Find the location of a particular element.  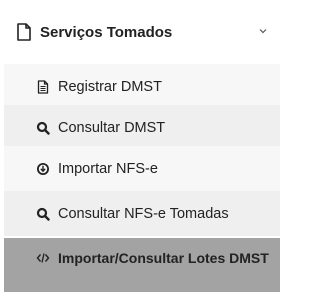

menu-item-label: Registrar DMST is located at coordinates (110, 86).